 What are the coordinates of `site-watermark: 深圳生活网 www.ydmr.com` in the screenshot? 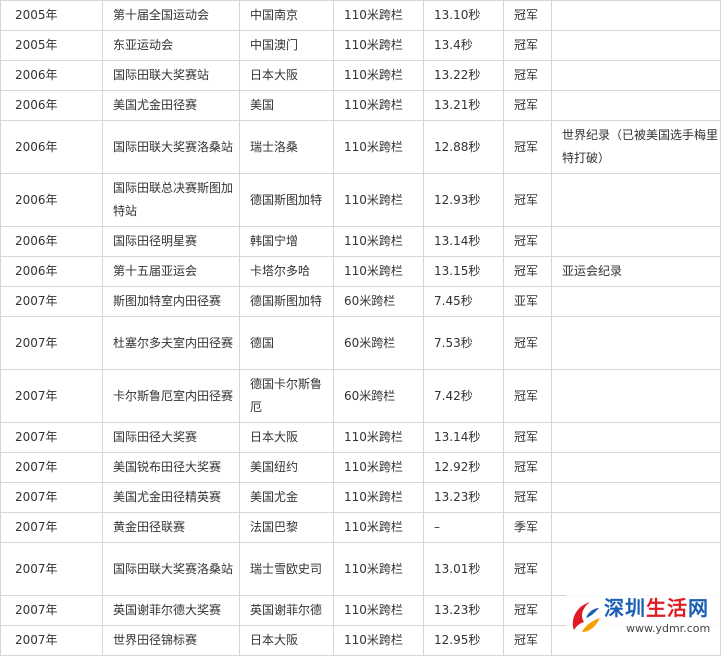 It's located at (643, 618).